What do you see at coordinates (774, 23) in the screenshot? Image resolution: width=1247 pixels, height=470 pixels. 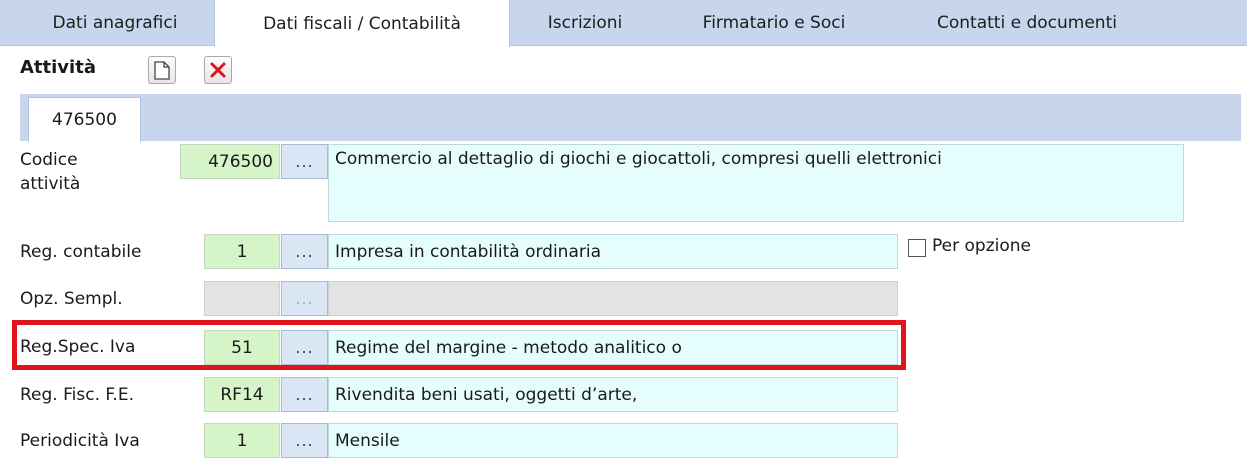 I see `tab-firmatario-soci: Firmatario e Soci` at bounding box center [774, 23].